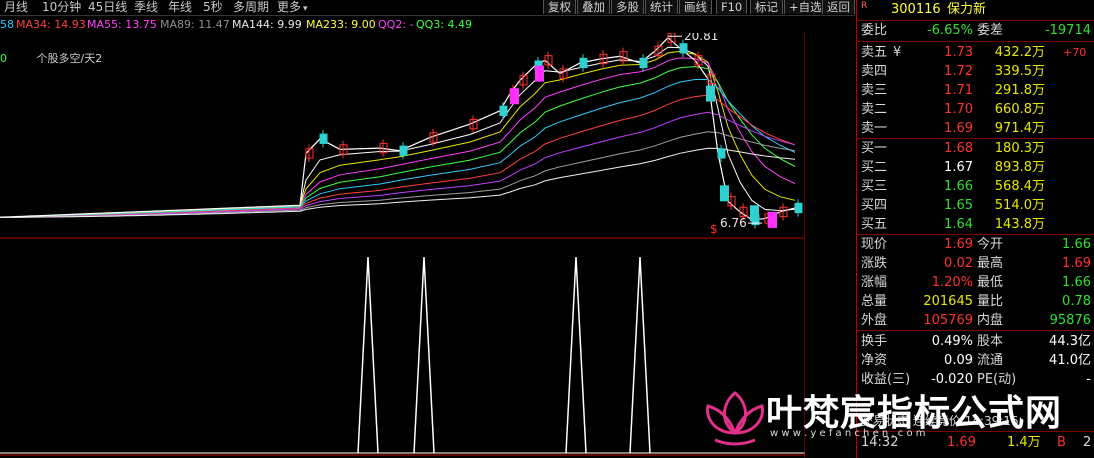  Describe the element at coordinates (990, 360) in the screenshot. I see `fundamental-label: 流通` at that location.